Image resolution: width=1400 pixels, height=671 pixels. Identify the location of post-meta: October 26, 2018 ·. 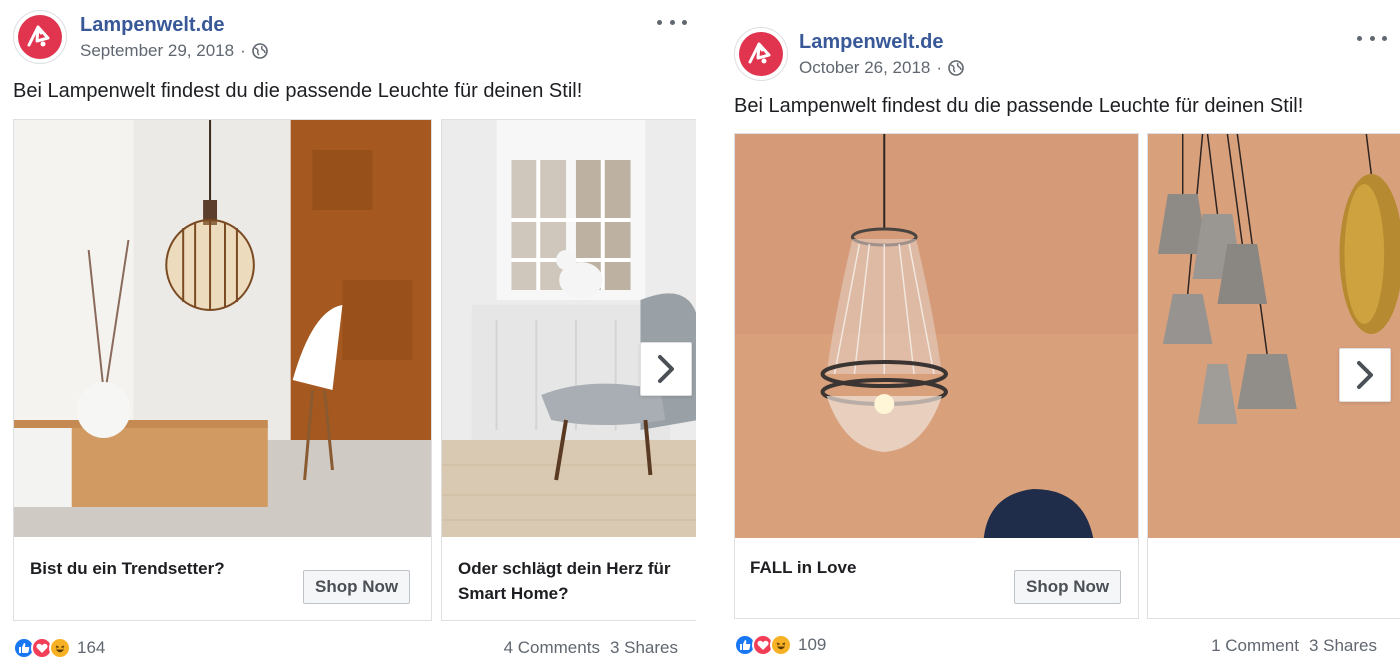
(881, 68).